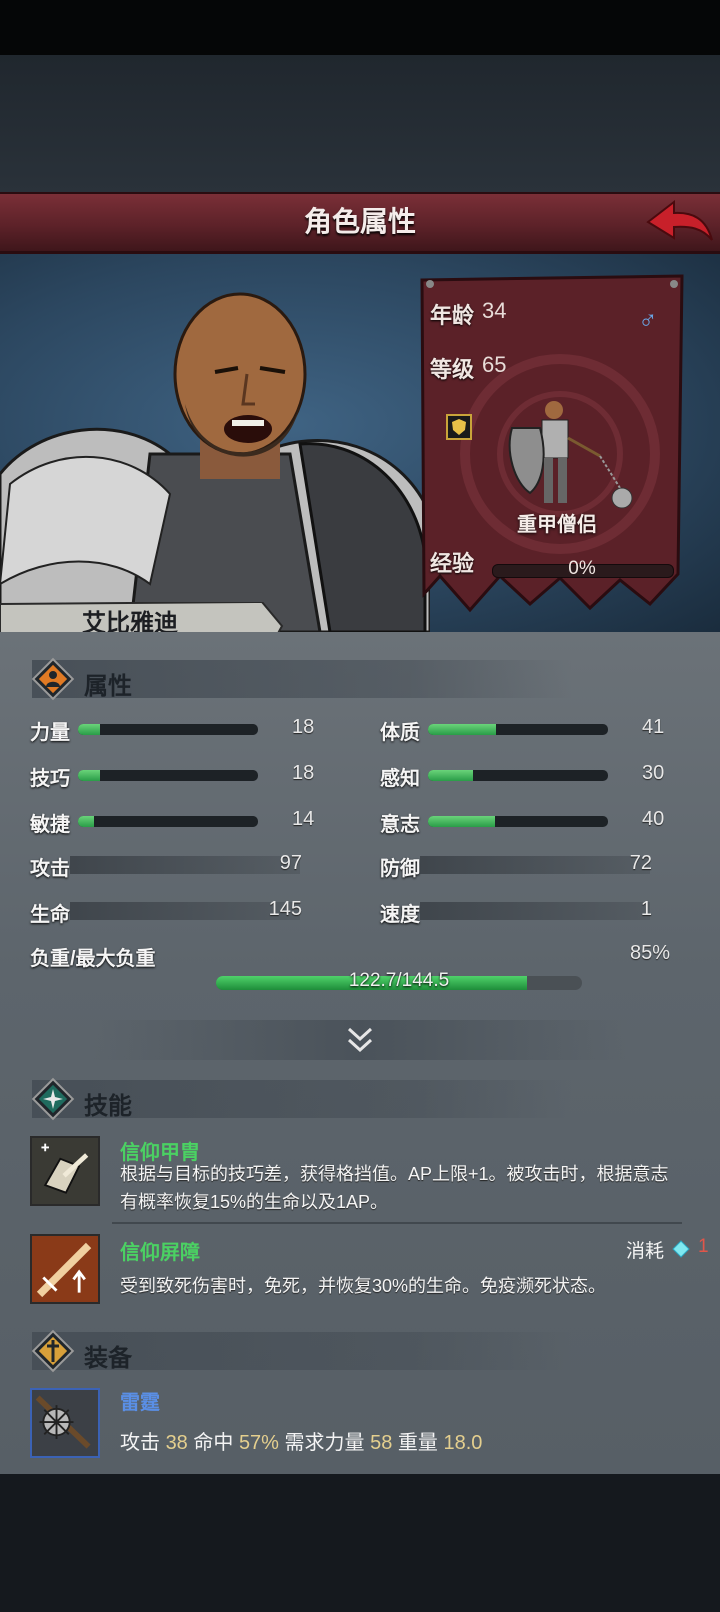 Image resolution: width=720 pixels, height=1612 pixels. I want to click on attribute-label: 意志, so click(400, 825).